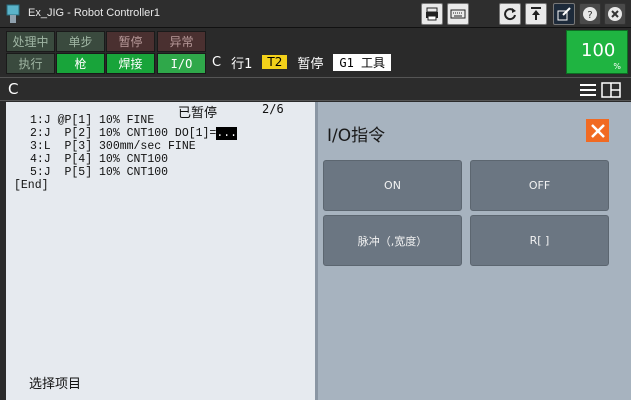 This screenshot has width=631, height=400. I want to click on program-line: 5:J P[5] 10% CNT100, so click(133, 172).